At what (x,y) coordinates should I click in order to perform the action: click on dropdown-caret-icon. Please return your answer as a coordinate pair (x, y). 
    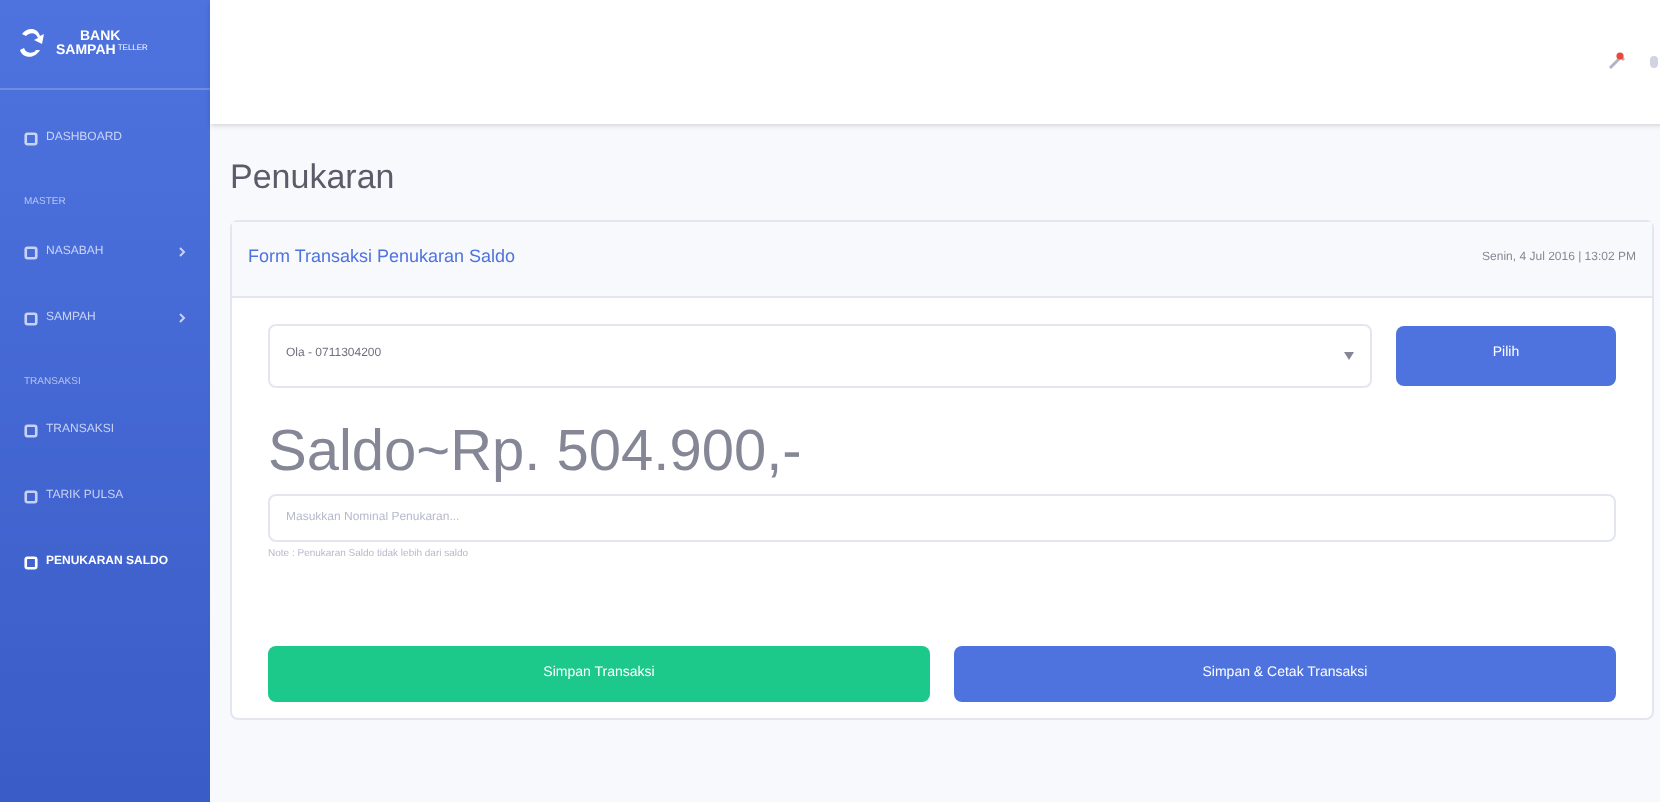
    Looking at the image, I should click on (1349, 355).